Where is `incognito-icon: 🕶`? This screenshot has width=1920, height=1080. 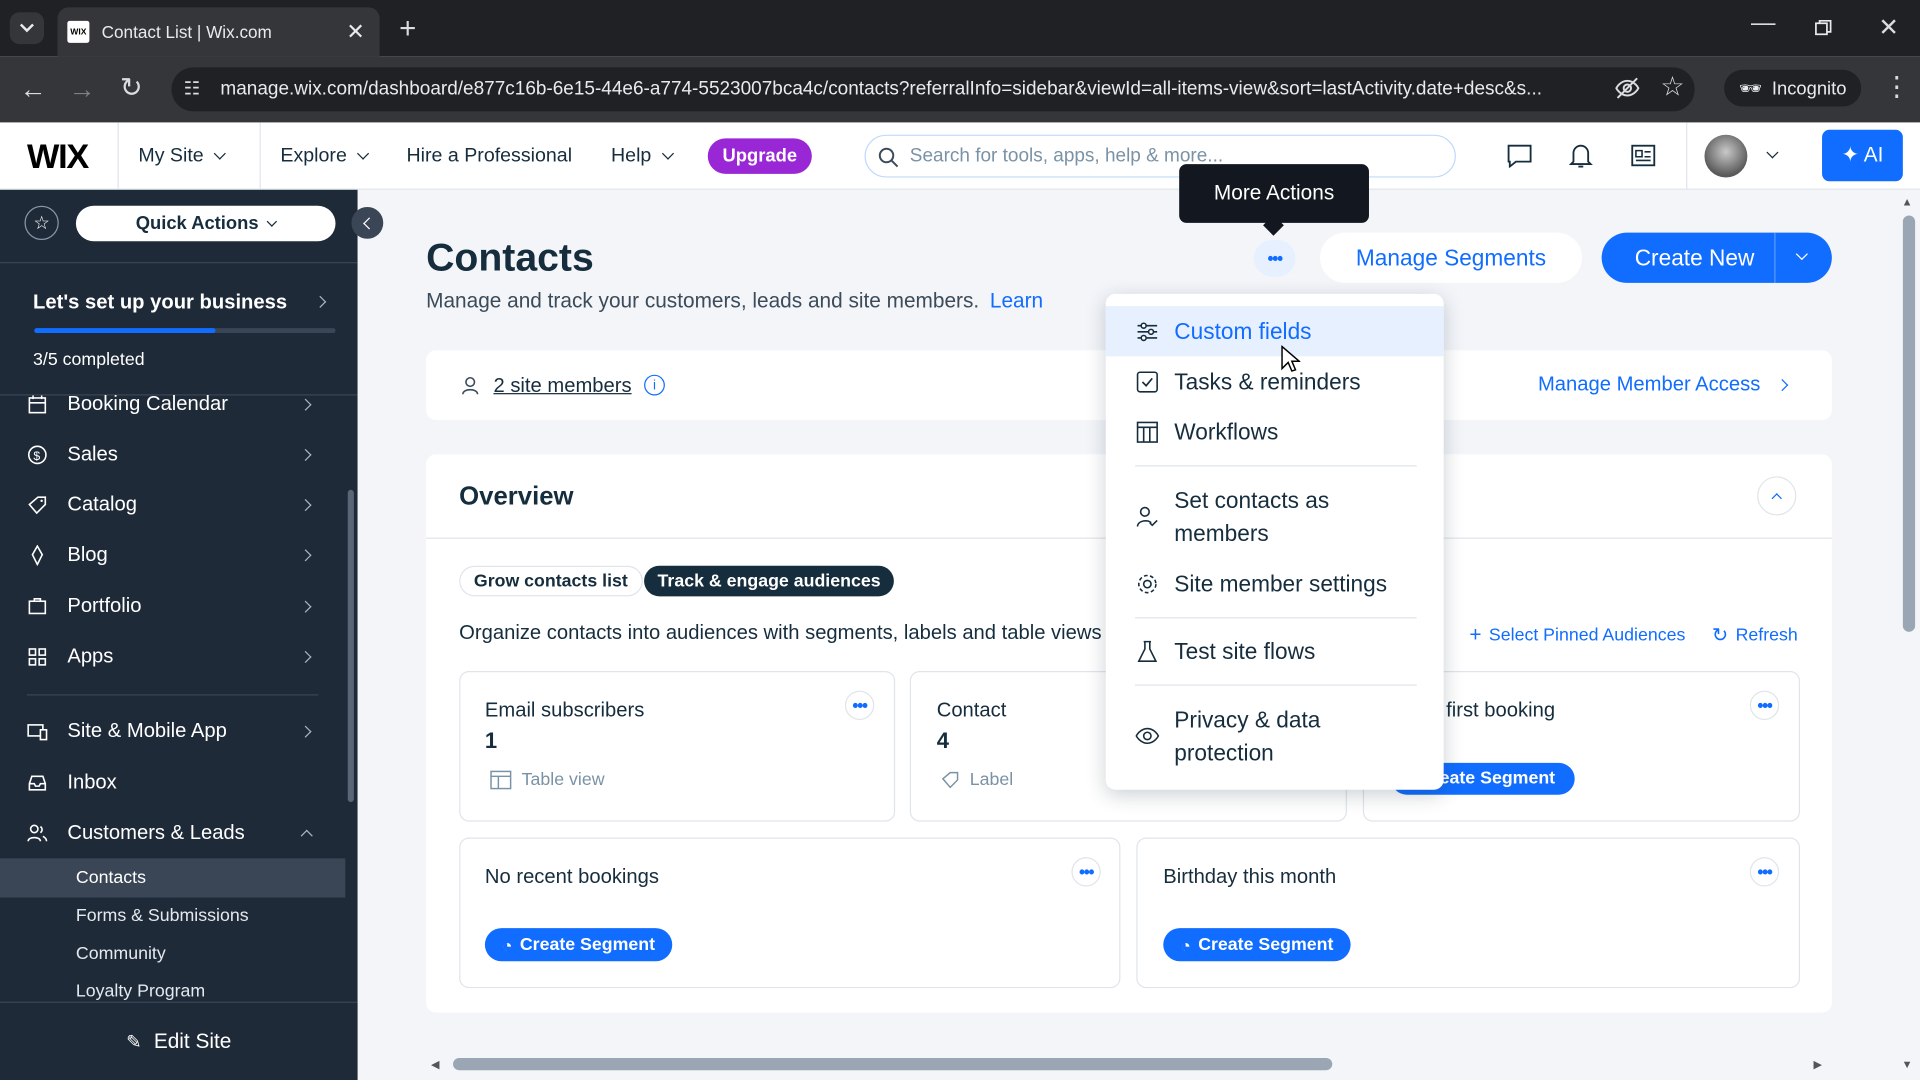 incognito-icon: 🕶 is located at coordinates (1750, 89).